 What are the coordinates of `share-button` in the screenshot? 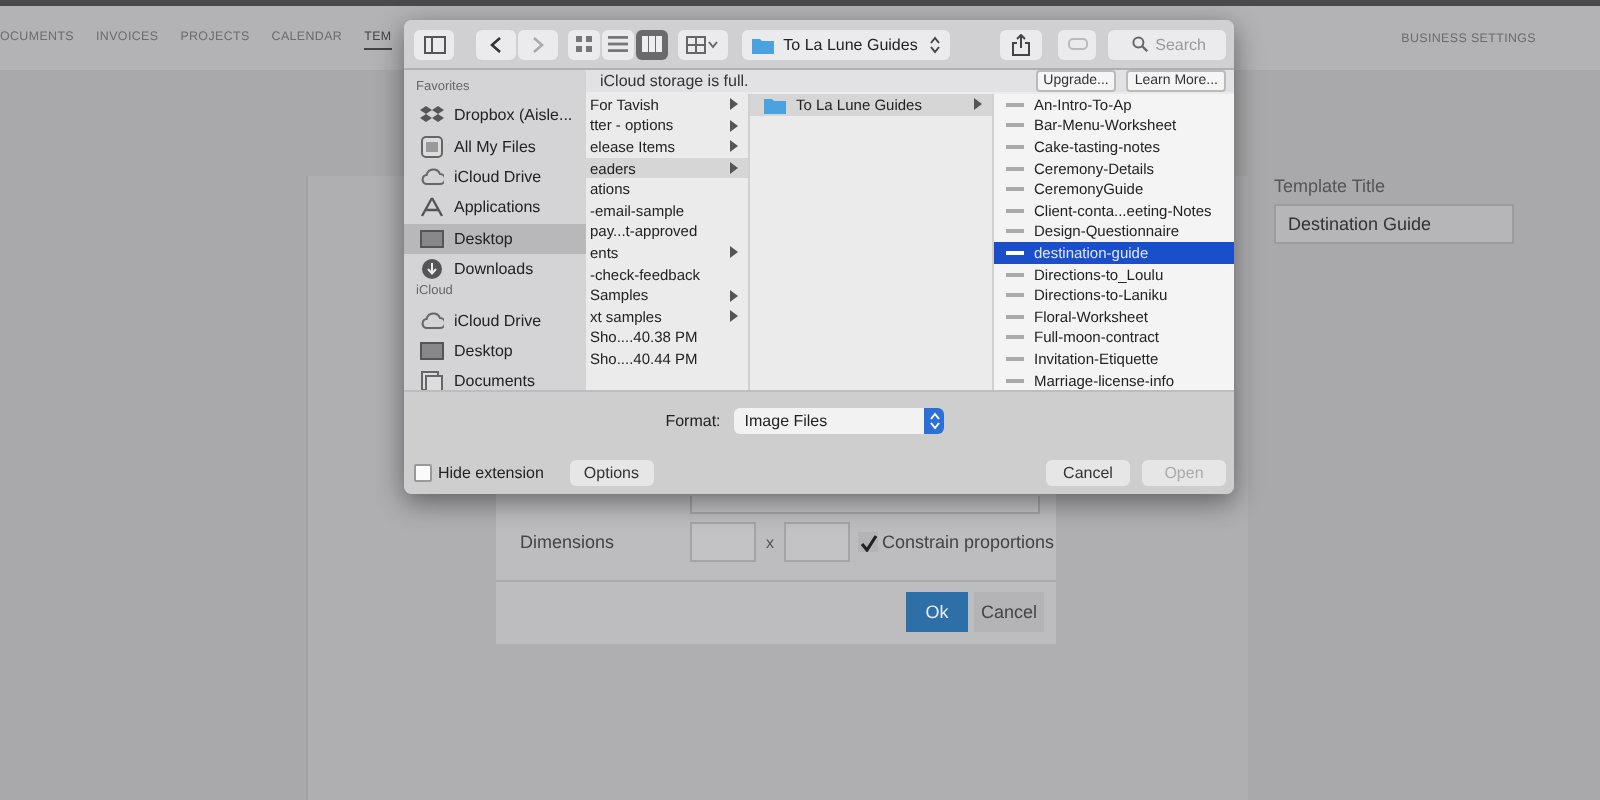 It's located at (1021, 44).